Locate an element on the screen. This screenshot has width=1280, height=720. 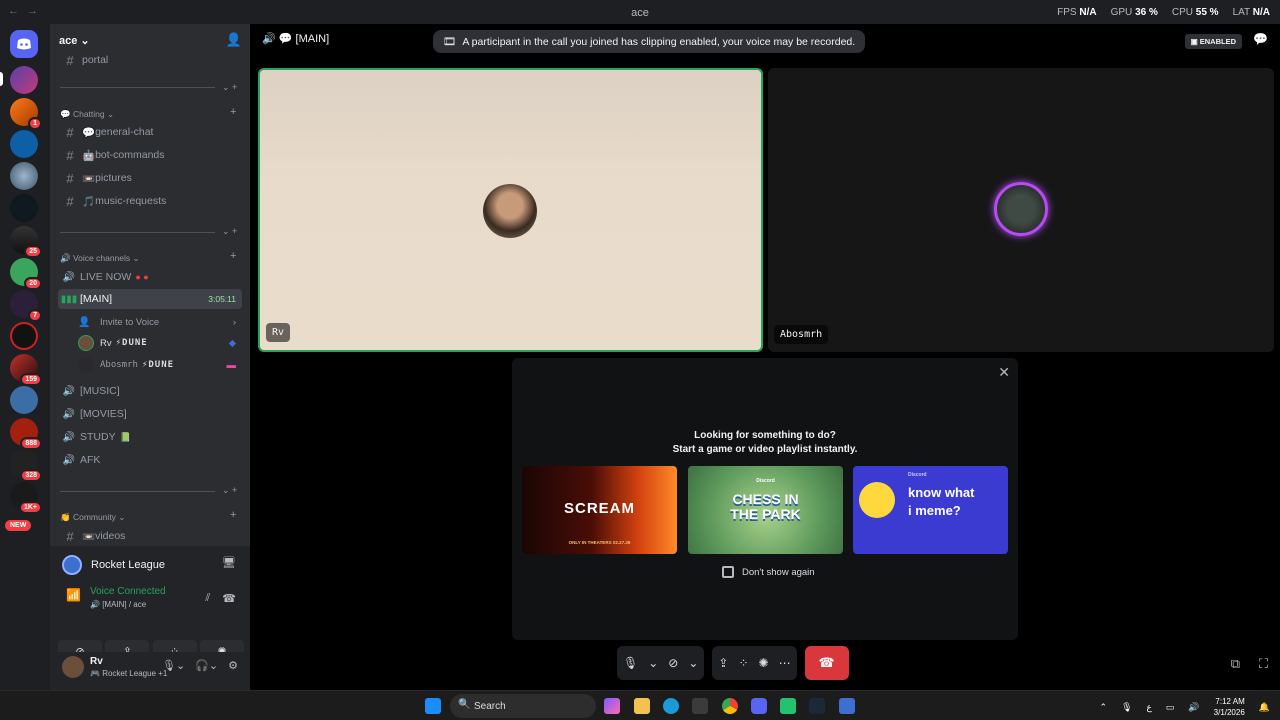
channel-label: AFK is located at coordinates (90, 460).